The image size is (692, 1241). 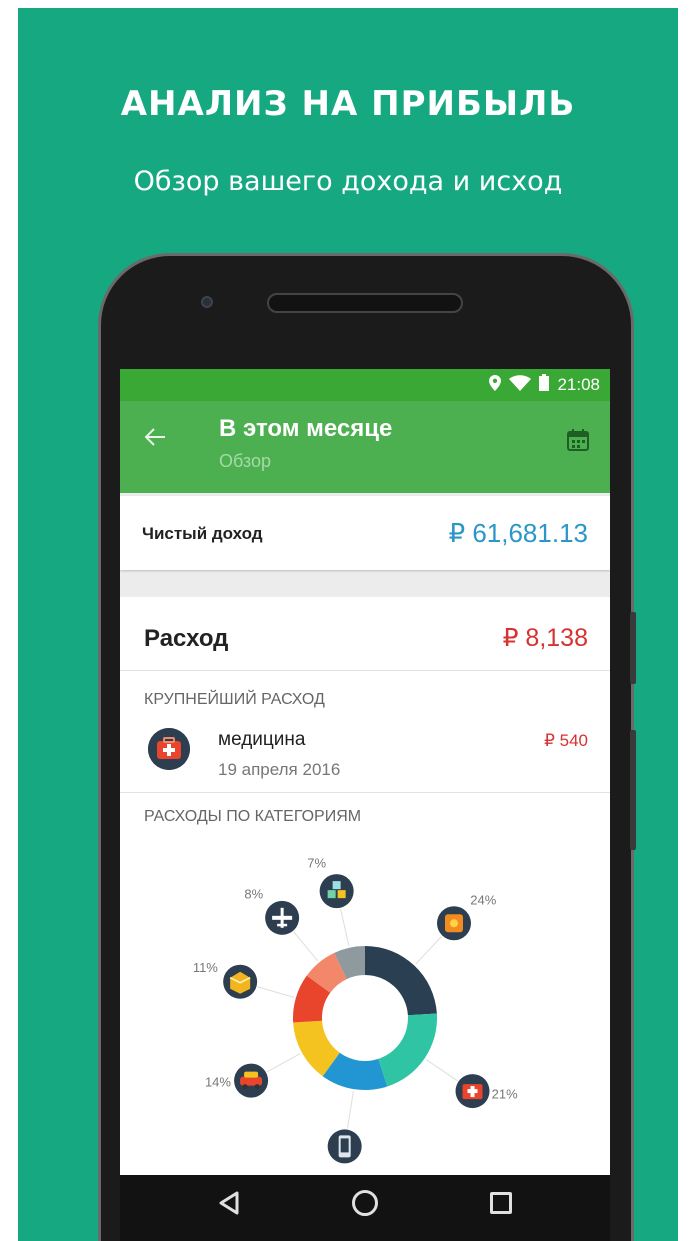 What do you see at coordinates (229, 1205) in the screenshot?
I see `back-triangle-icon` at bounding box center [229, 1205].